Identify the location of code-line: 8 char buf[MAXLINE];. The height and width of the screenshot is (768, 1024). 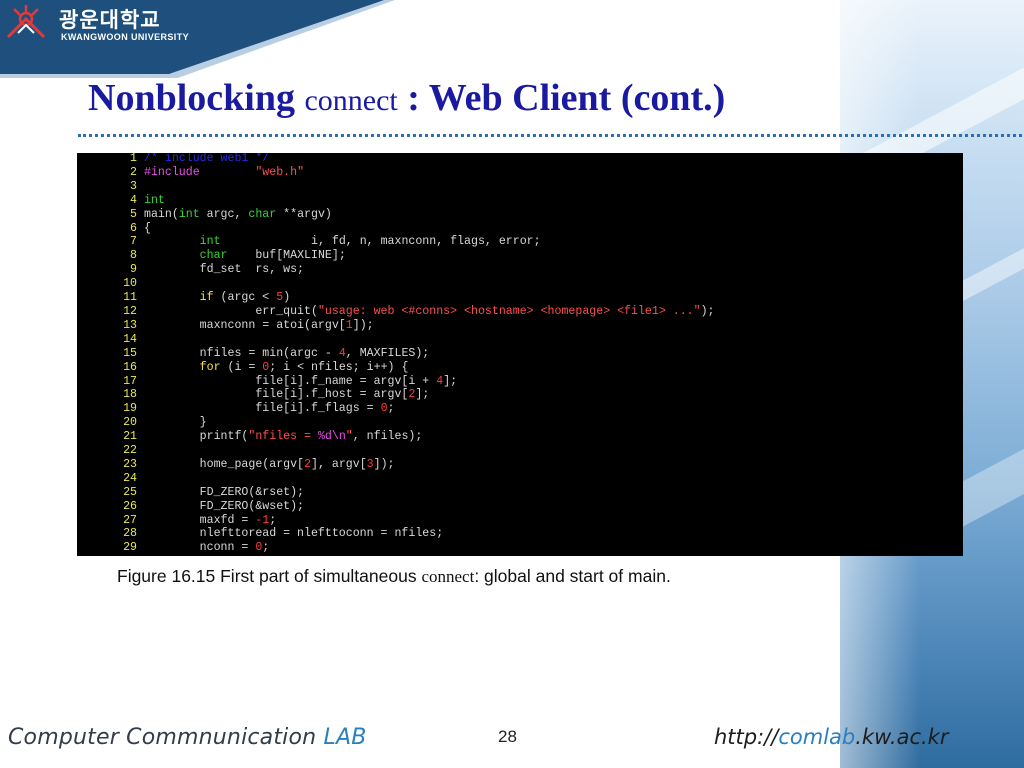
(211, 255).